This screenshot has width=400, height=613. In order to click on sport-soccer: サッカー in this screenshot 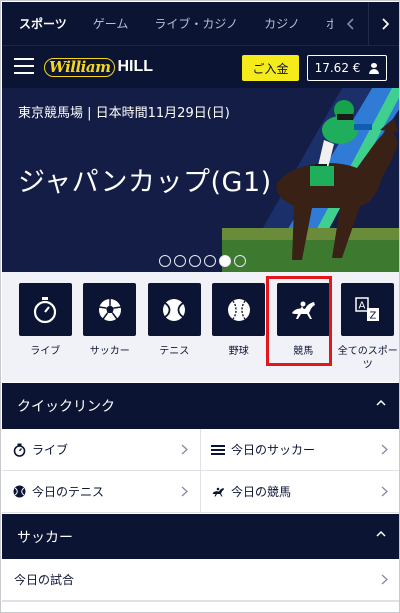, I will do `click(110, 332)`.